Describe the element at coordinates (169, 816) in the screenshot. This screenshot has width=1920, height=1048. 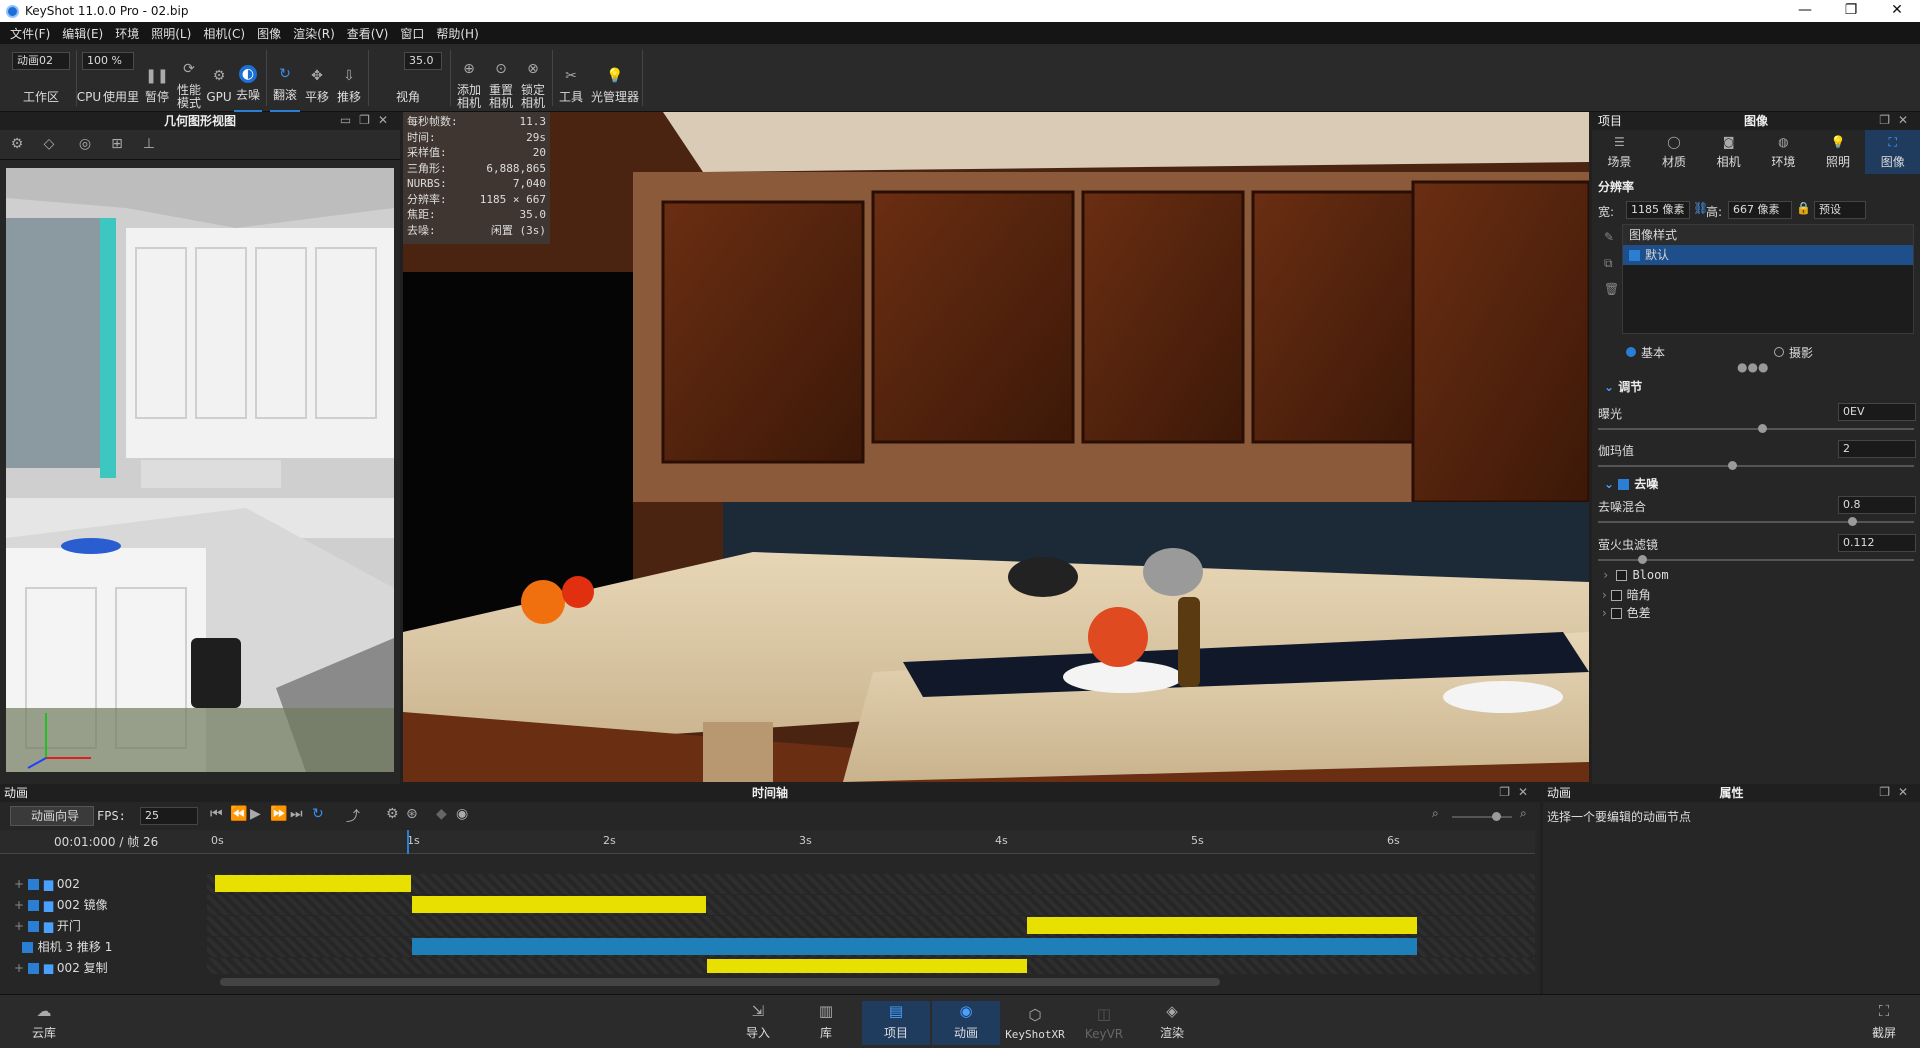
I see `fps-field: 25` at that location.